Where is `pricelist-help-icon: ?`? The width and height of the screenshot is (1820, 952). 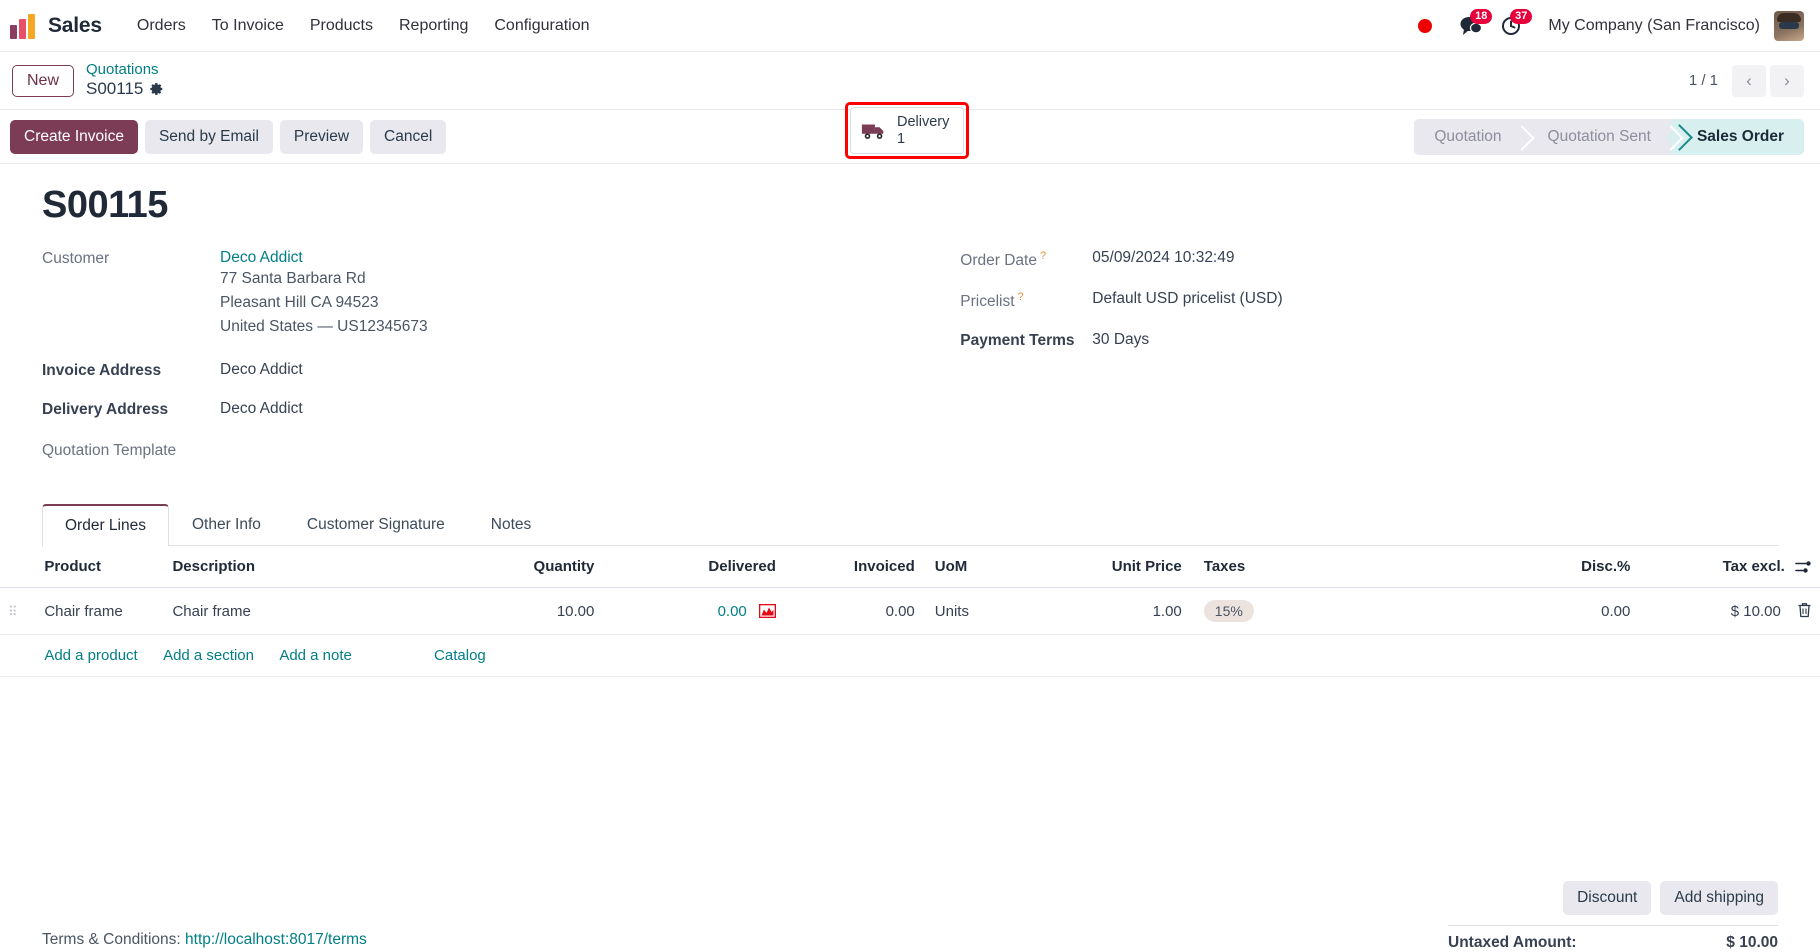
pricelist-help-icon: ? is located at coordinates (1021, 297).